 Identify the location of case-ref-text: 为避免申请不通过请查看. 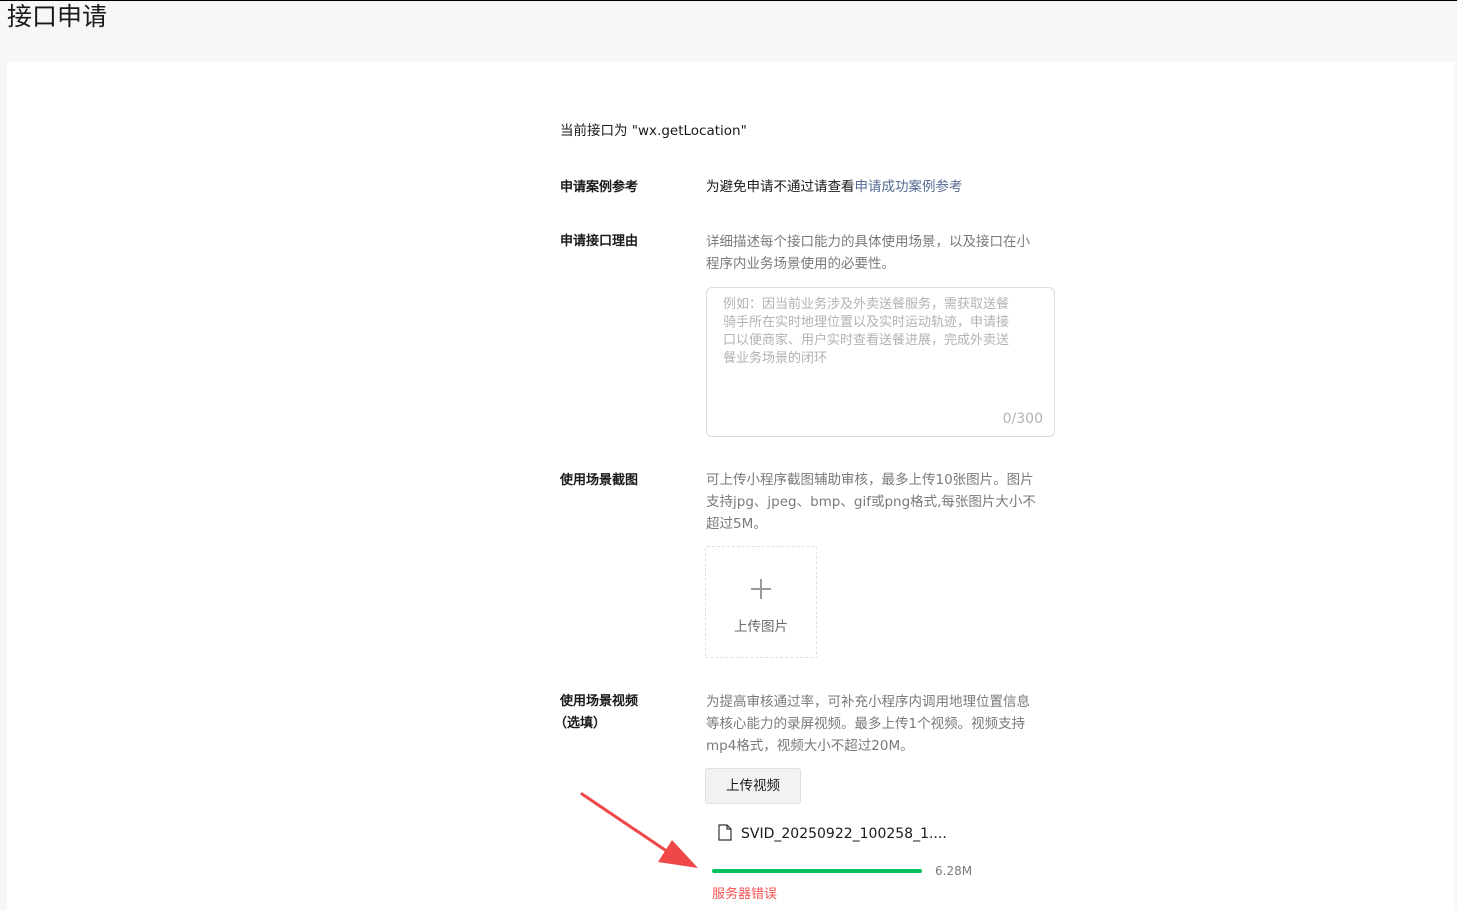
(780, 187).